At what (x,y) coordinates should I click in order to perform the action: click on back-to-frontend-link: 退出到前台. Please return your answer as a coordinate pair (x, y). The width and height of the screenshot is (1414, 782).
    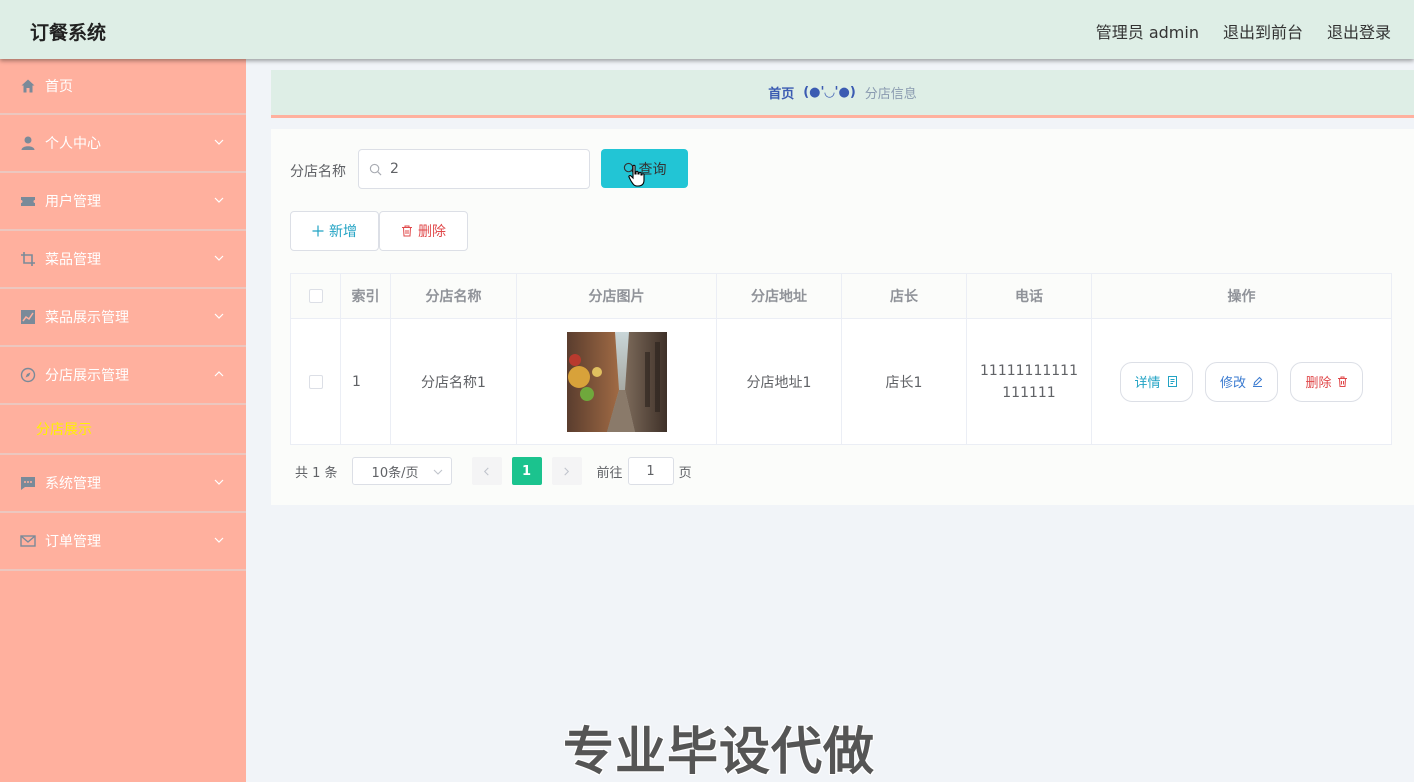
    Looking at the image, I should click on (1263, 31).